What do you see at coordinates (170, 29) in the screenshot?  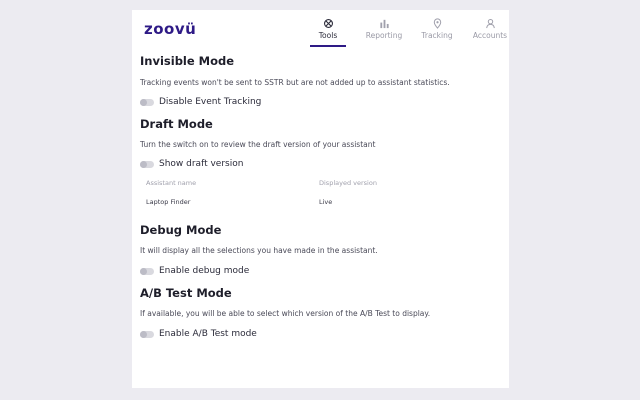 I see `zoovu-logo: zoovü` at bounding box center [170, 29].